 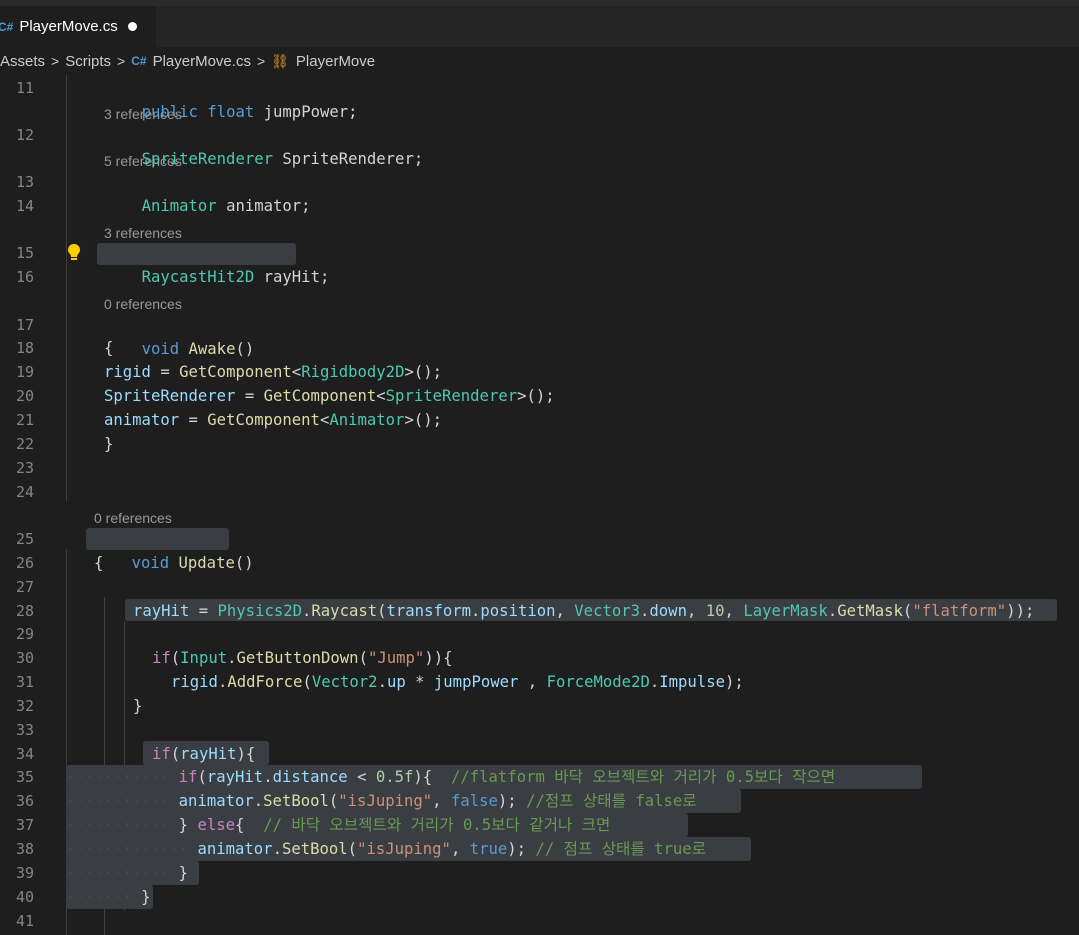 What do you see at coordinates (273, 372) in the screenshot?
I see `code-line-19: rigid = GetComponent<Rigidbody2D>();` at bounding box center [273, 372].